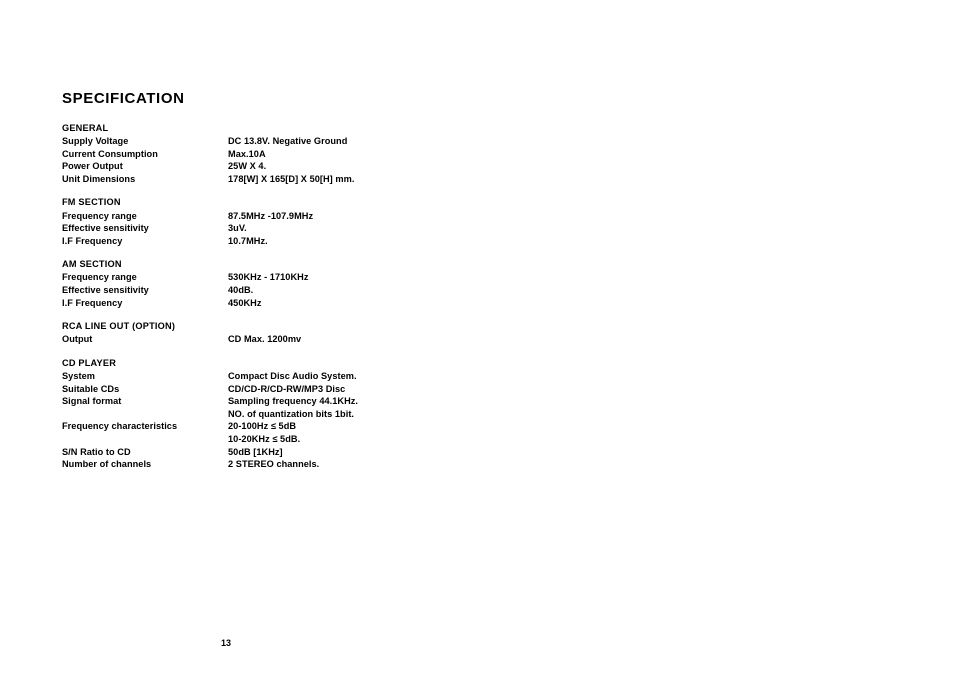 Image resolution: width=954 pixels, height=676 pixels. What do you see at coordinates (237, 228) in the screenshot?
I see `spec-value: 3uV.` at bounding box center [237, 228].